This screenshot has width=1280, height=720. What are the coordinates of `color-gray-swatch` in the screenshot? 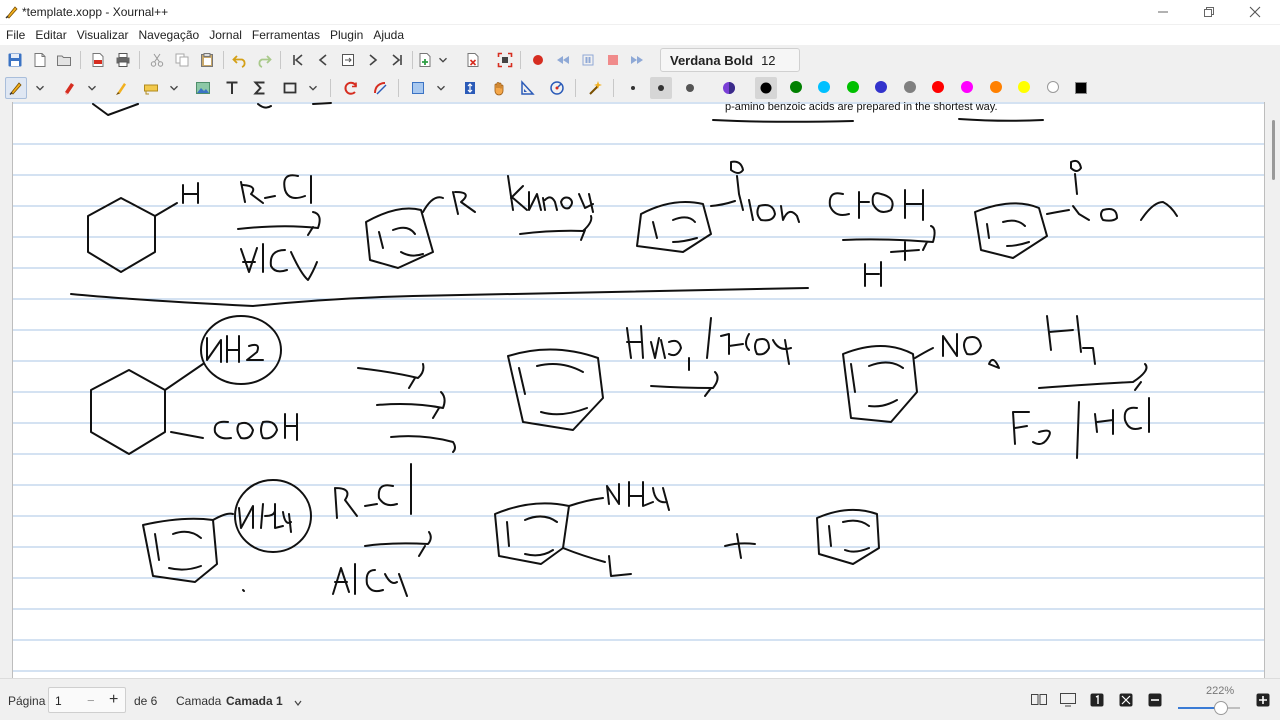 It's located at (910, 87).